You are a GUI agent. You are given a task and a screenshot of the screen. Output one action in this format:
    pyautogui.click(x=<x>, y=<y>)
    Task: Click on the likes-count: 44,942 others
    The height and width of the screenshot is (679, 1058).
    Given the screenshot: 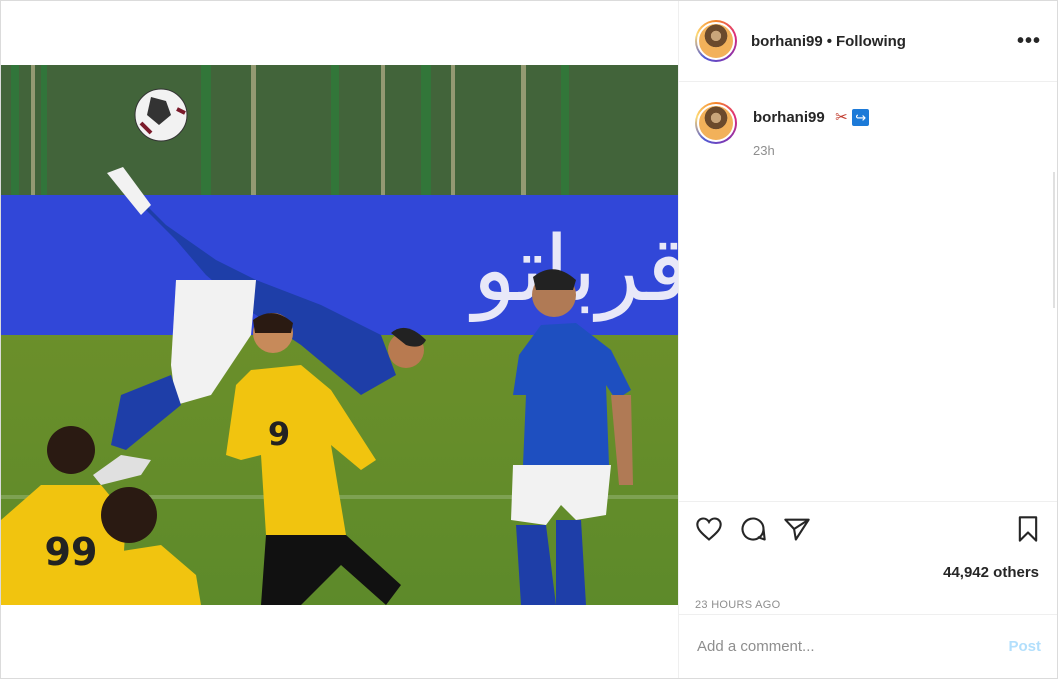 What is the action you would take?
    pyautogui.click(x=867, y=572)
    